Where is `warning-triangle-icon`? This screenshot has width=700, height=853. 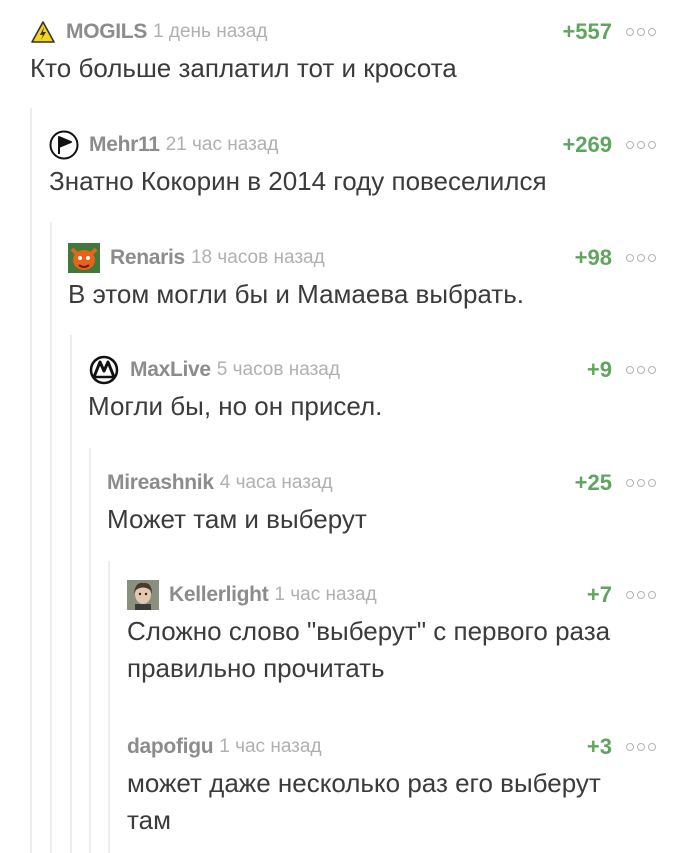
warning-triangle-icon is located at coordinates (43, 32).